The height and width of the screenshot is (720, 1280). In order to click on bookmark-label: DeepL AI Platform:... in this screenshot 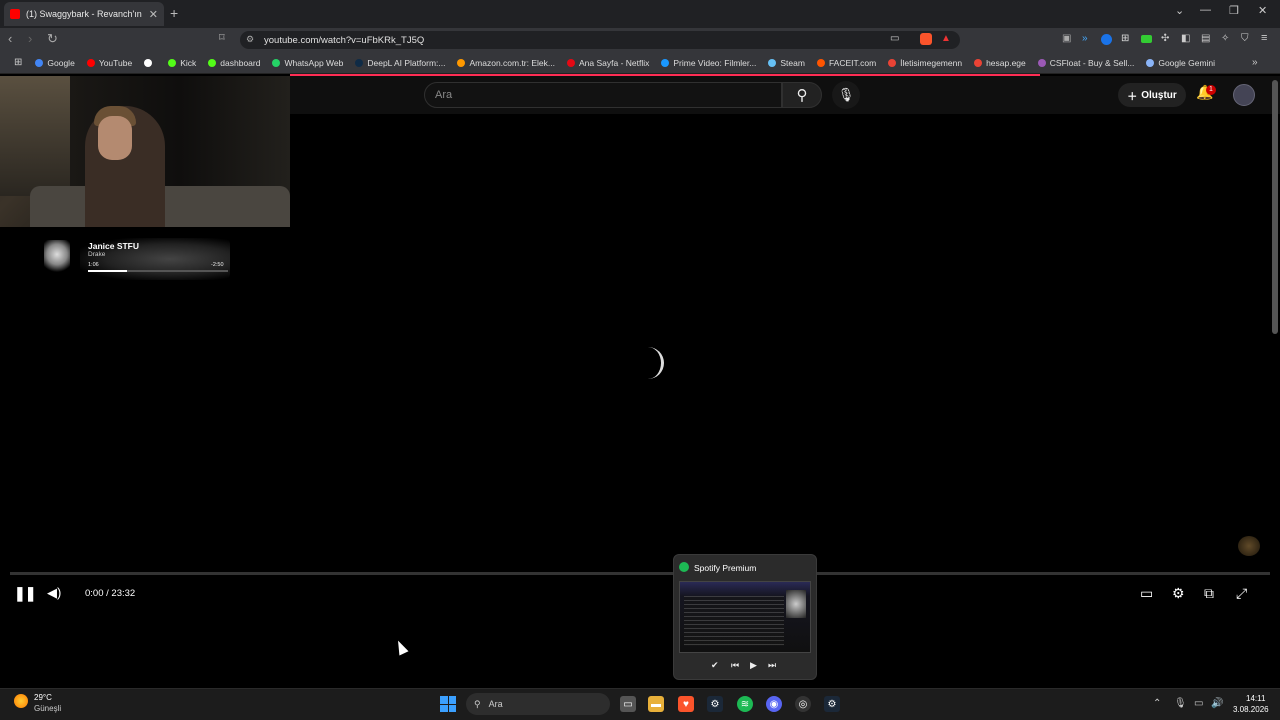, I will do `click(406, 62)`.